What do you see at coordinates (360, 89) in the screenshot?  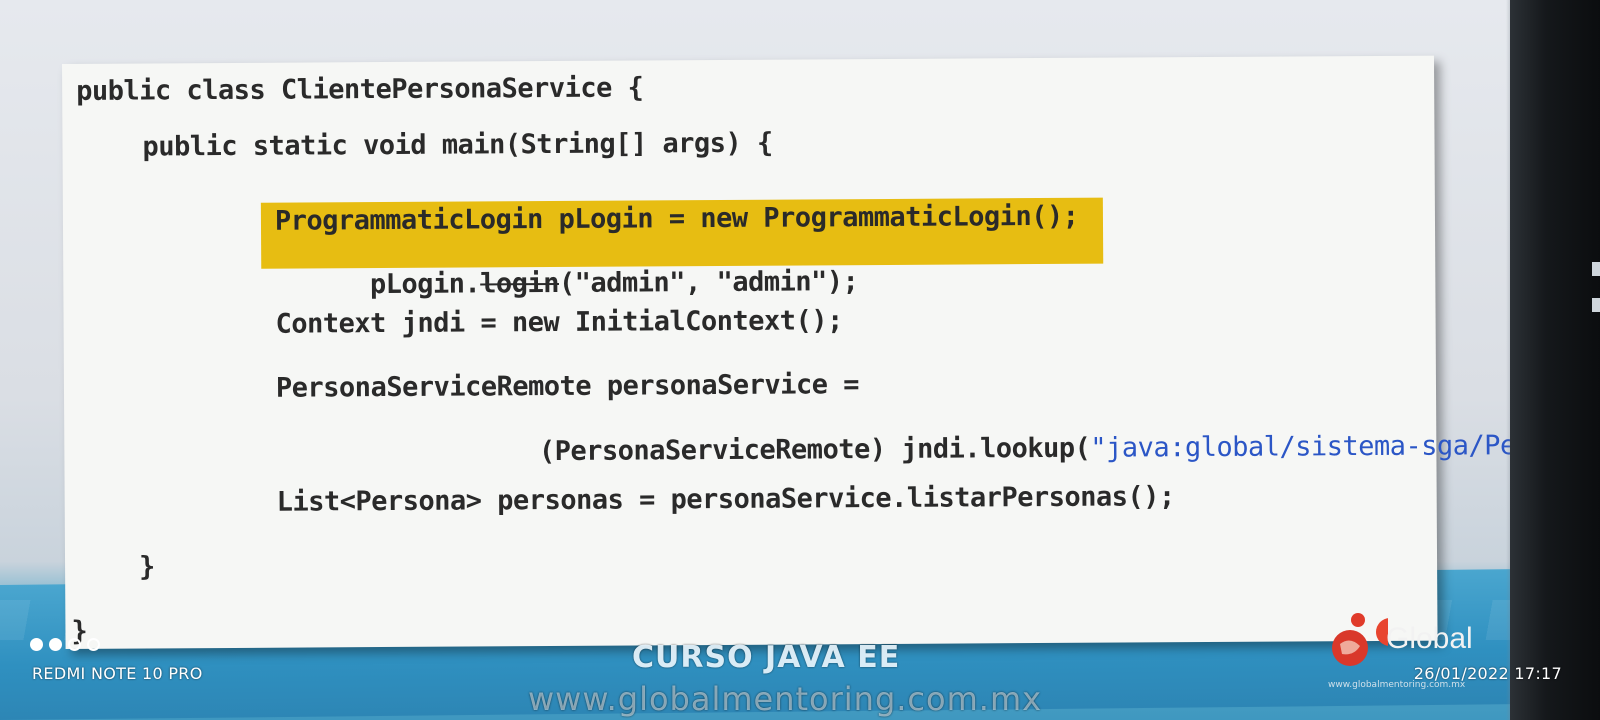 I see `code-line-class-declaration: public class ClientePersonaService {` at bounding box center [360, 89].